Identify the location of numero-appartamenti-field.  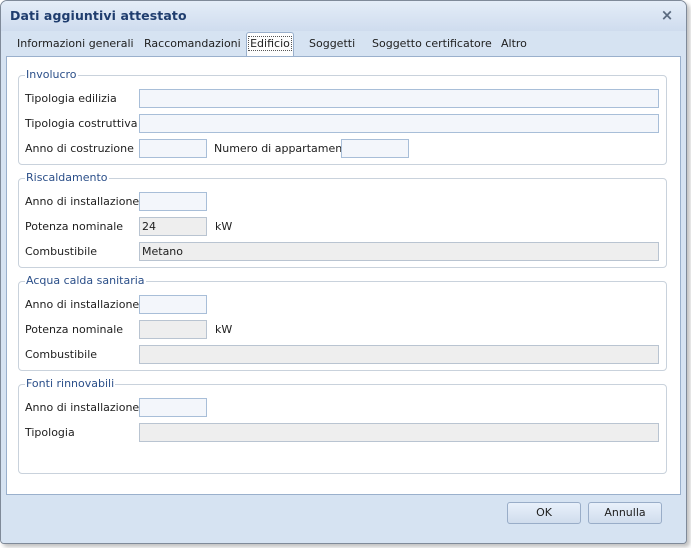
(375, 148).